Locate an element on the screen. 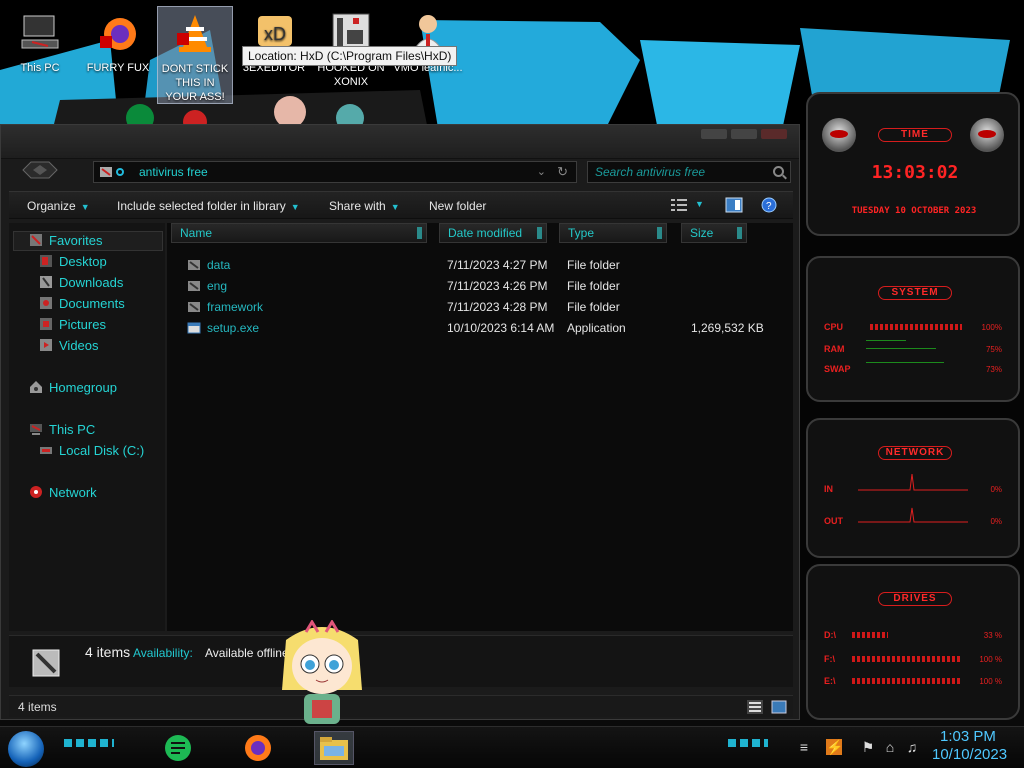 The width and height of the screenshot is (1024, 768). include-library-button: Include selected folder in library ▼ is located at coordinates (208, 206).